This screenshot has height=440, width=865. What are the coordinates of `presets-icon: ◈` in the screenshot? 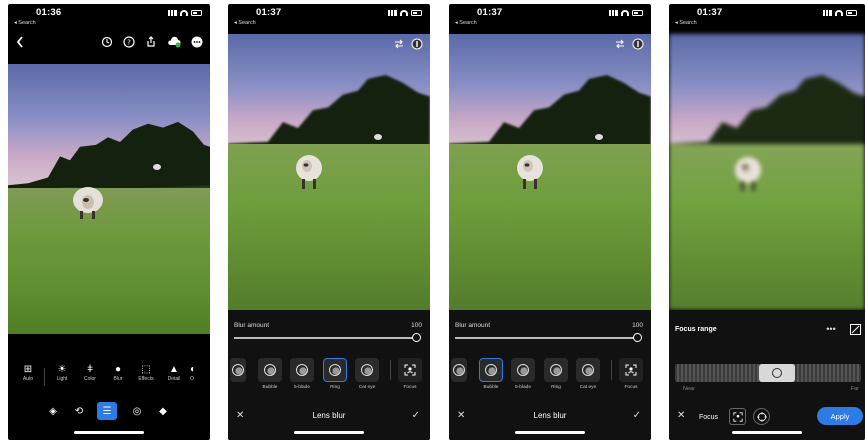 It's located at (53, 411).